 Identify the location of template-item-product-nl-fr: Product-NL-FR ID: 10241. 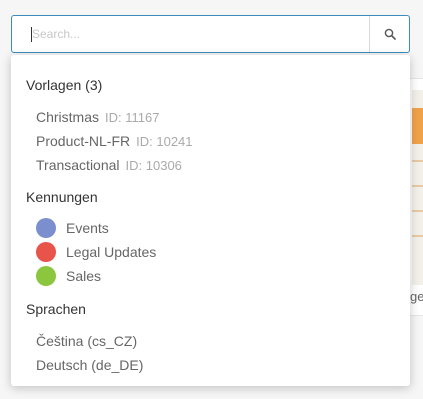
(114, 141).